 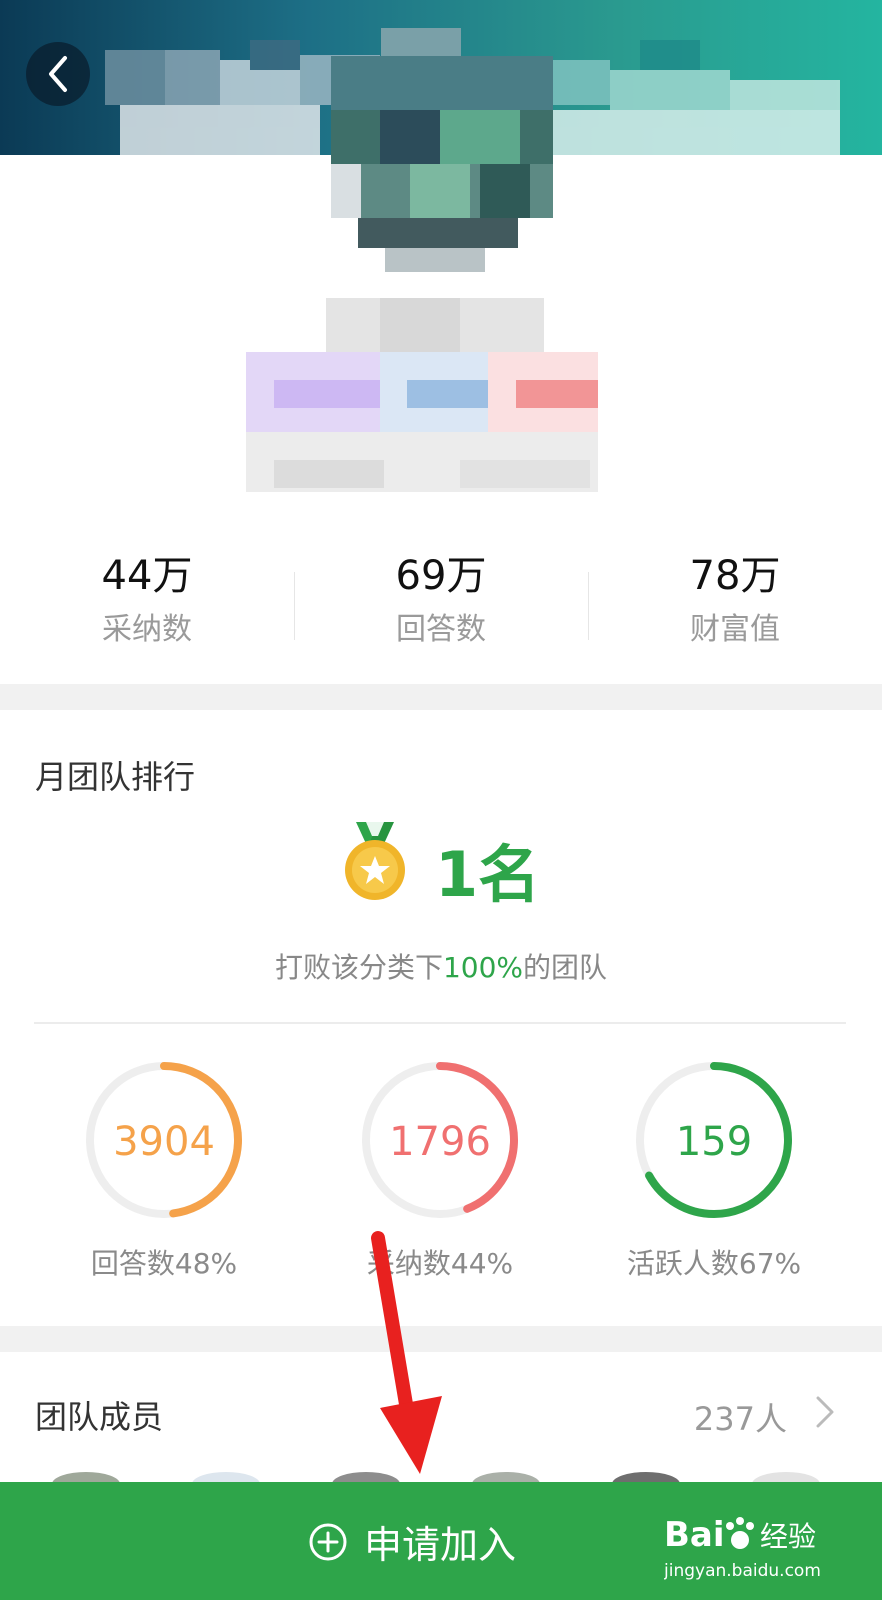 I want to click on baidu-jingyan-watermark: Bai 经验 jingyan.baidu.com, so click(x=742, y=1548).